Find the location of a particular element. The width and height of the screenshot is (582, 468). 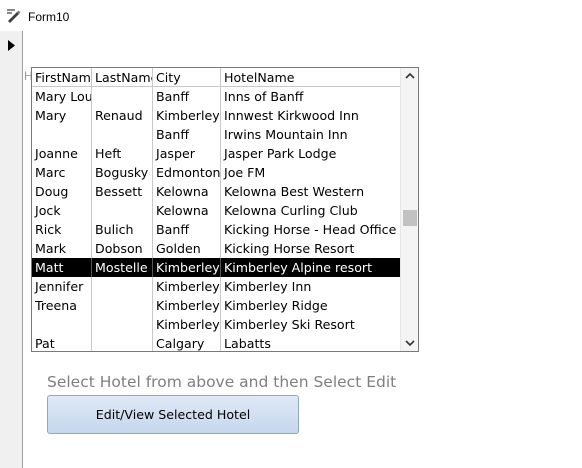

list-item: Mark Dobson Golden Kicking Horse Resort is located at coordinates (216, 248).